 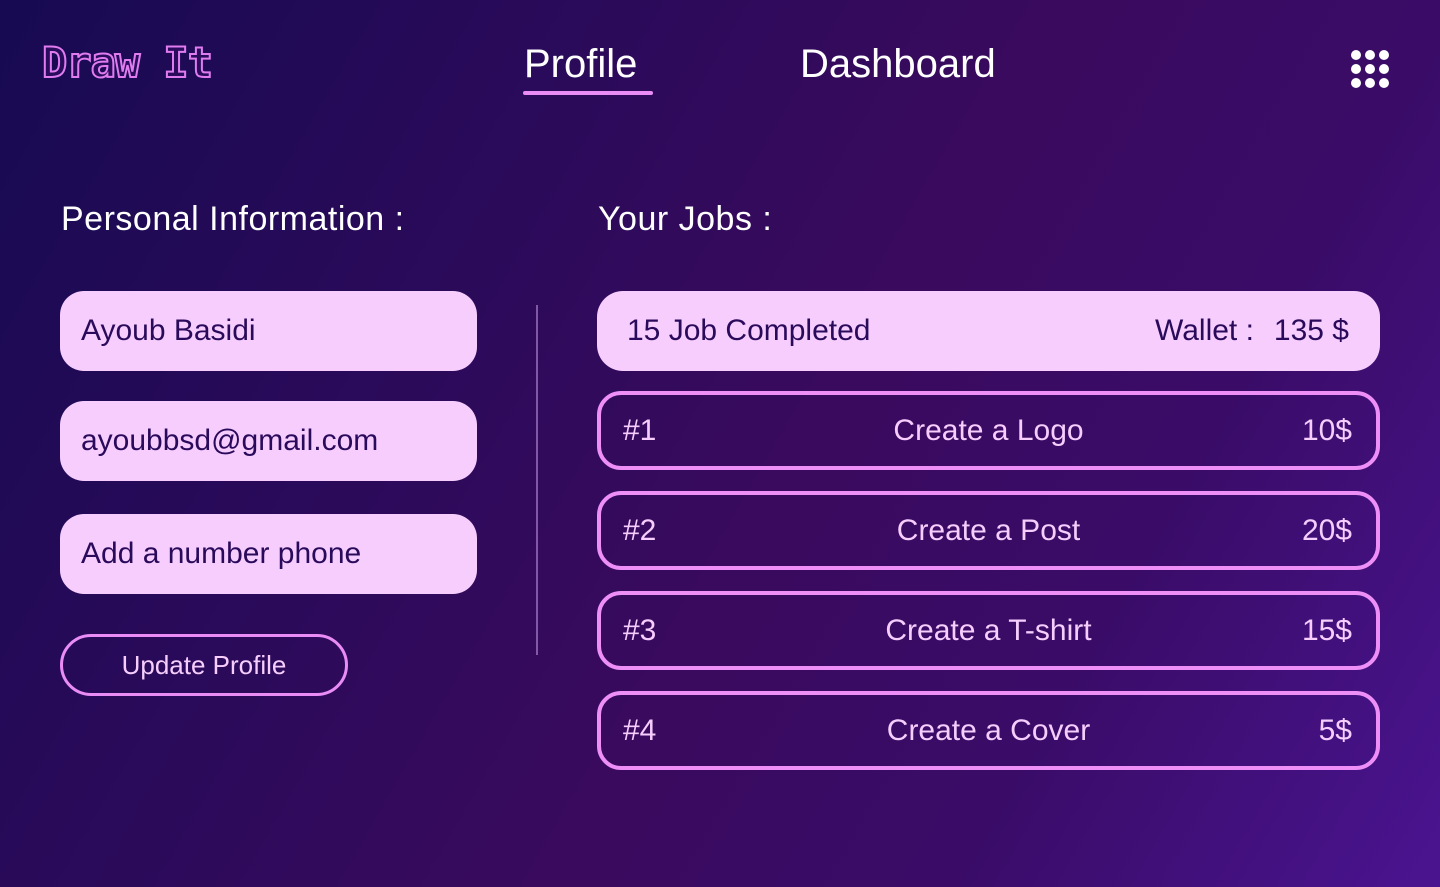 I want to click on job-row: #3 Create a T-shirt 15$, so click(x=988, y=630).